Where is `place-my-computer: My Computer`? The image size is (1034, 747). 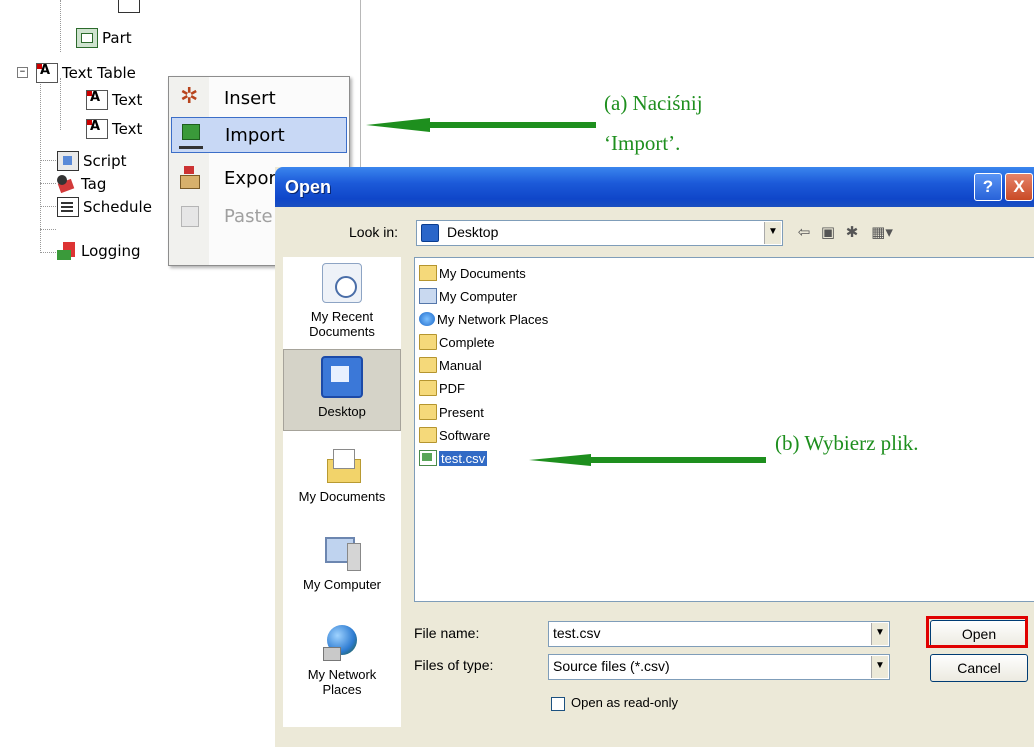 place-my-computer: My Computer is located at coordinates (342, 562).